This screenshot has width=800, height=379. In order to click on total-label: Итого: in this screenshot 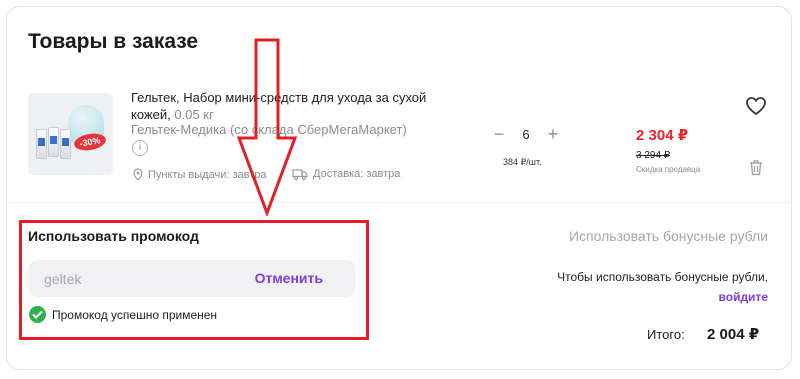, I will do `click(666, 334)`.